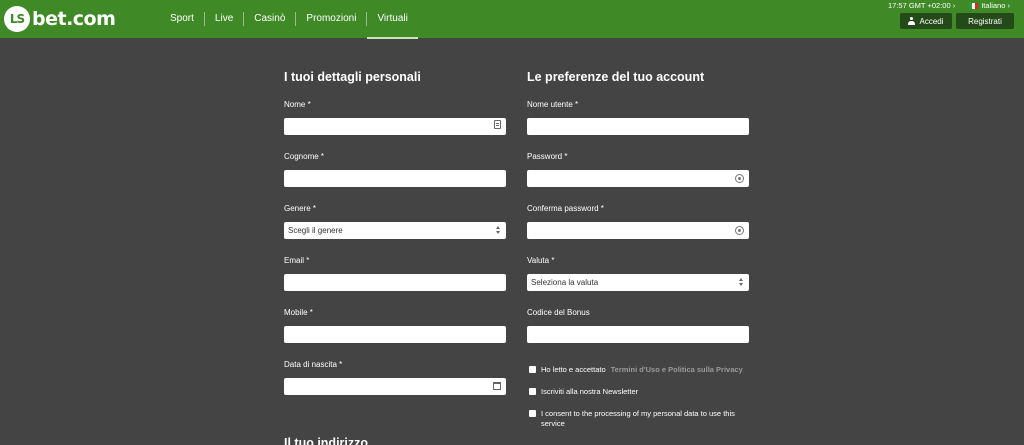 The height and width of the screenshot is (445, 1024). I want to click on personal-details-title: I tuoi dettagli personali, so click(352, 77).